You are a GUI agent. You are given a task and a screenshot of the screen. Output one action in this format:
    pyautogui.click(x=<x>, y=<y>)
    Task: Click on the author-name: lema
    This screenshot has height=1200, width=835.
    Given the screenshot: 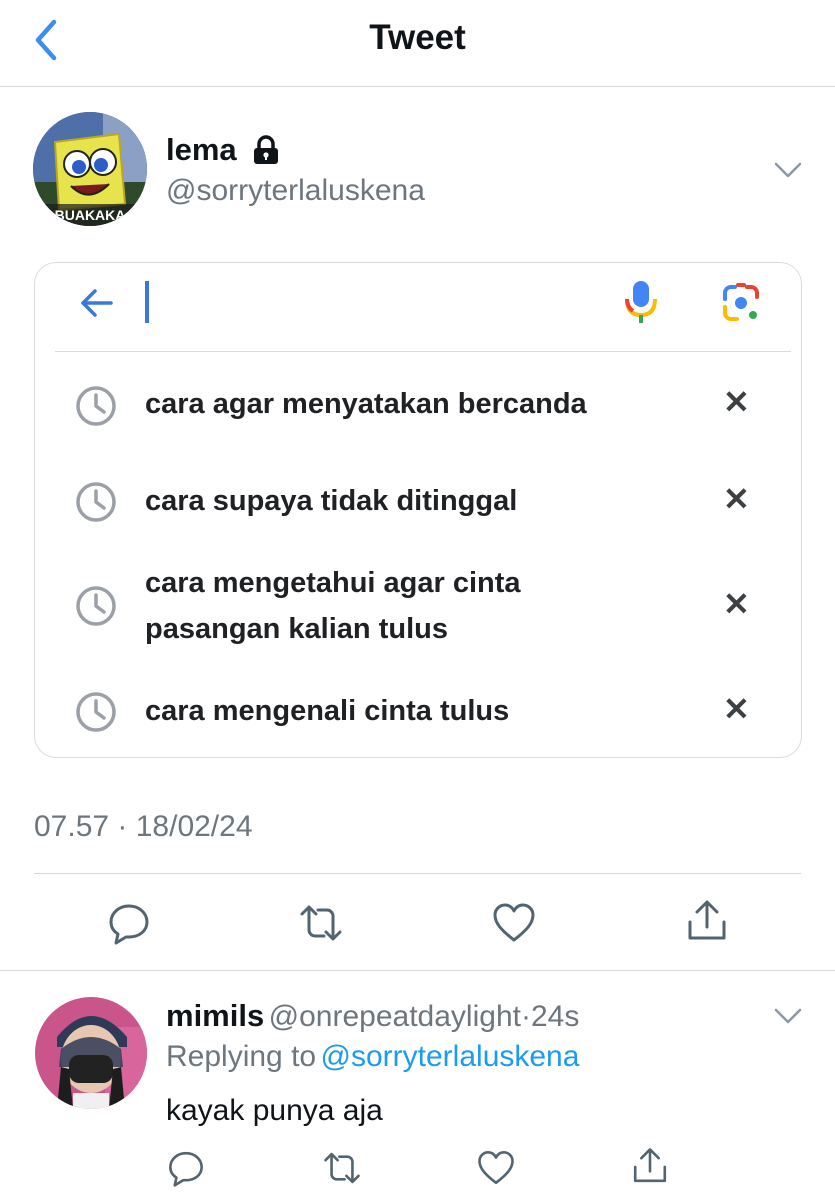 What is the action you would take?
    pyautogui.click(x=201, y=150)
    